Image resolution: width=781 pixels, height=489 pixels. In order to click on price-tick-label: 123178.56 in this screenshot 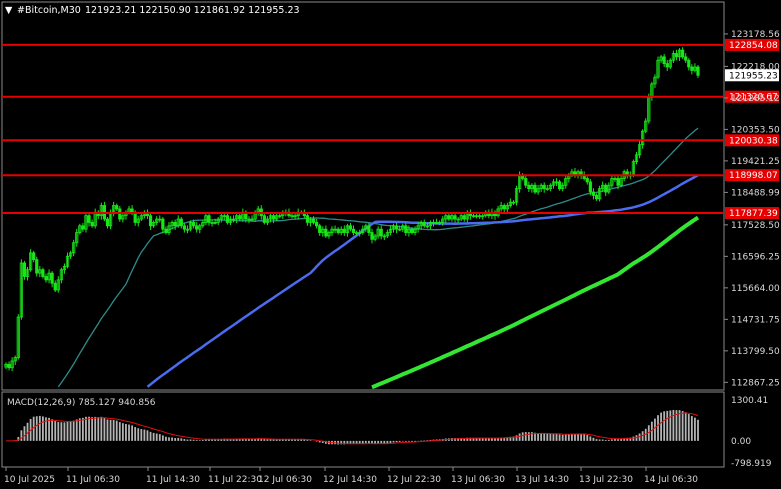, I will do `click(755, 35)`.